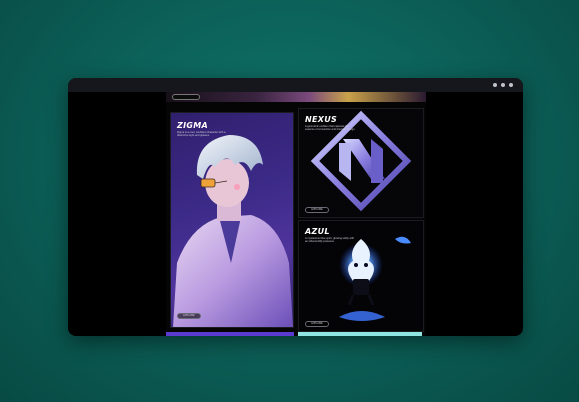  I want to click on zigma-illustration, so click(232, 220).